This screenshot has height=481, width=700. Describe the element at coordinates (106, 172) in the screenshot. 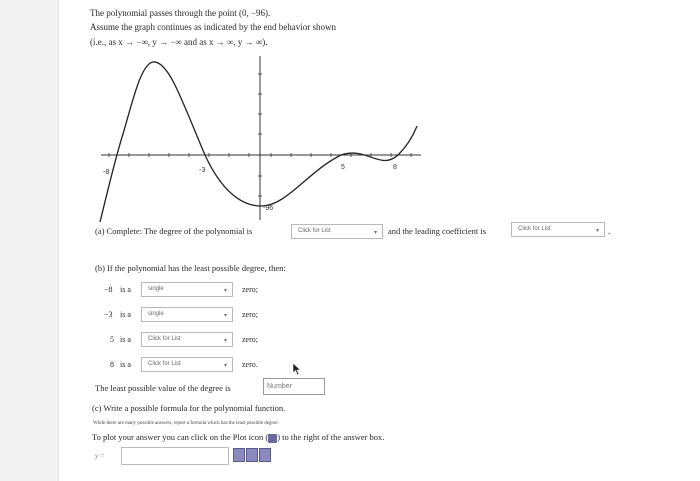

I see `x-tick-label-neg8: -8` at that location.